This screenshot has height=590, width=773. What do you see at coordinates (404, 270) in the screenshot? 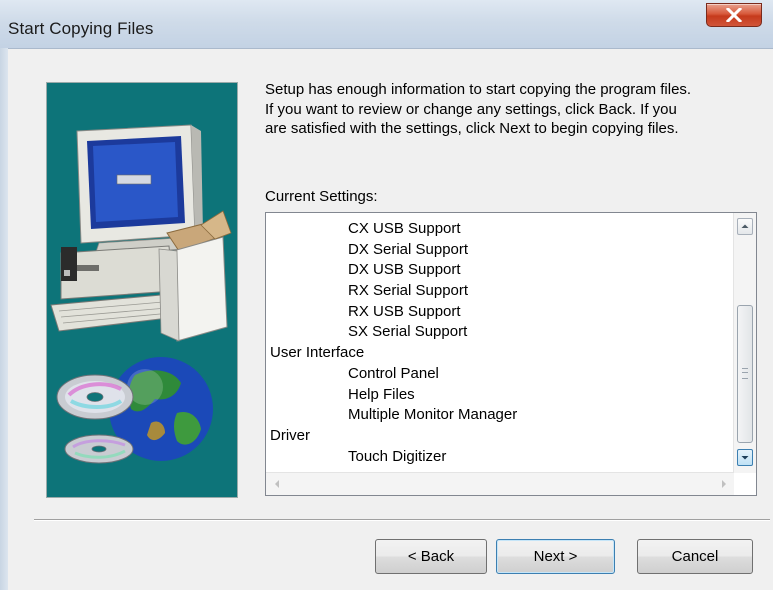
I see `list-item: DX USB Support` at bounding box center [404, 270].